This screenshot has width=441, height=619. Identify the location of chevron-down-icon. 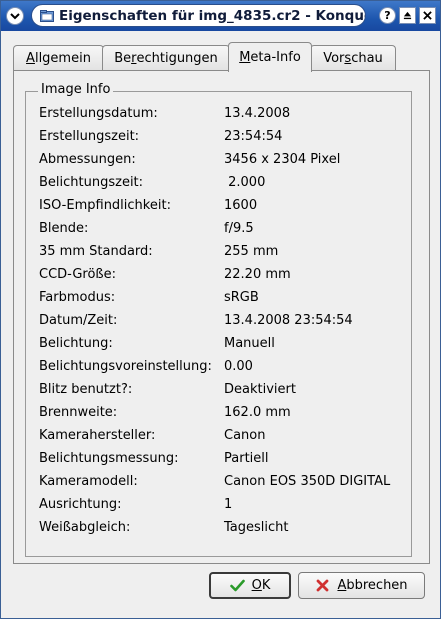
(15, 16).